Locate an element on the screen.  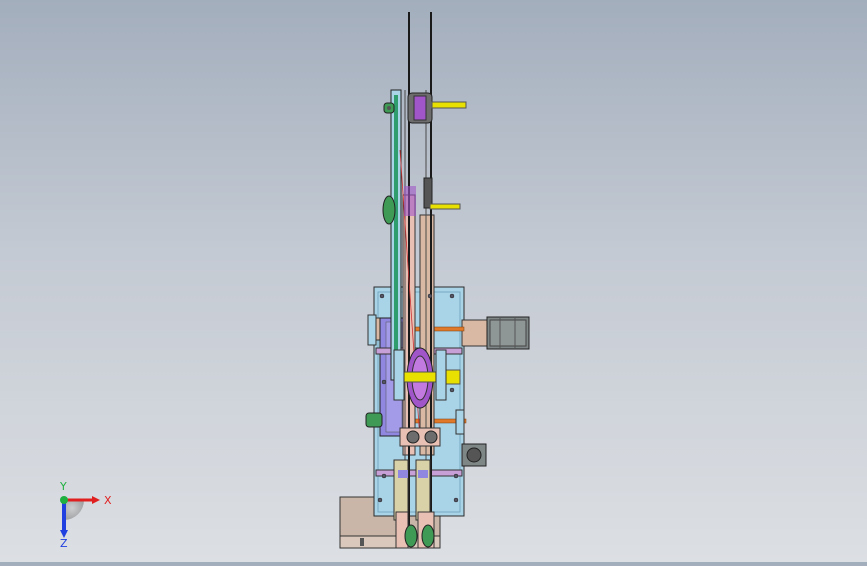
orientation-triad: X Y Z is located at coordinates (85, 514).